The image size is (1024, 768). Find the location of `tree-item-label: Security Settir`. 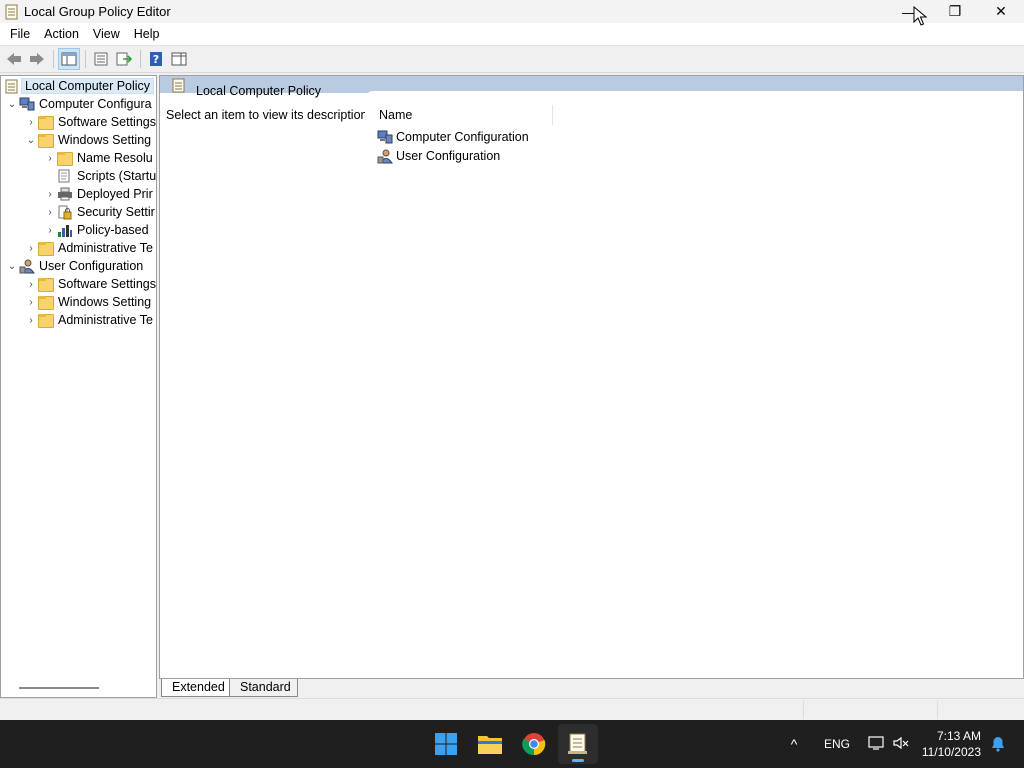

tree-item-label: Security Settir is located at coordinates (116, 212).